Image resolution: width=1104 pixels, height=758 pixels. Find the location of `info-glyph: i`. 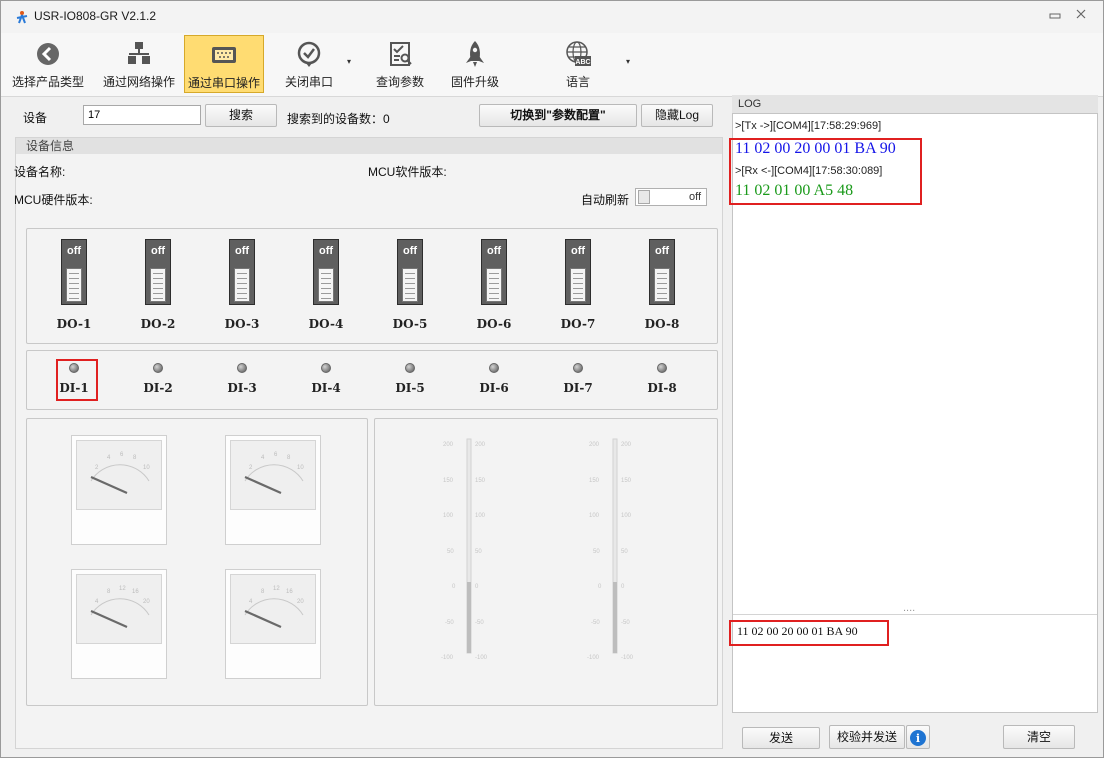

info-glyph: i is located at coordinates (918, 738).